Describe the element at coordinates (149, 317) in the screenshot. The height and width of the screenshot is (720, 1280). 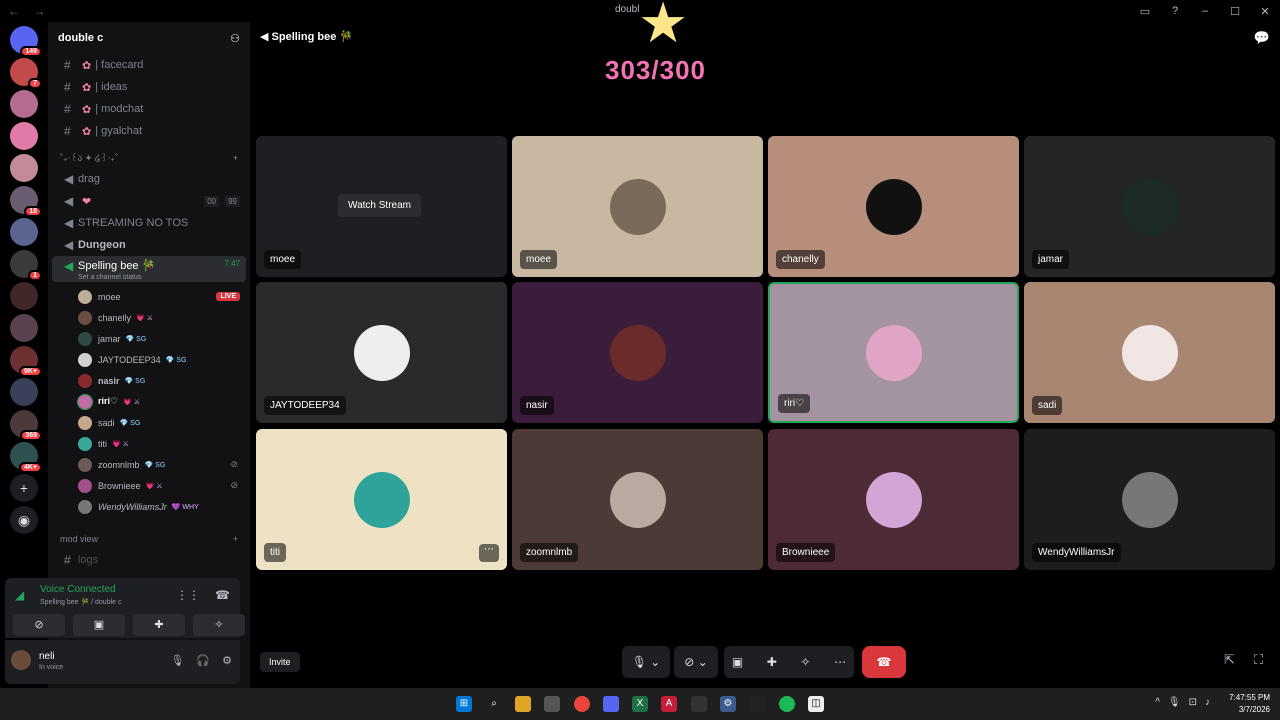
I see `voice-member: chanelly 💗 ⚔` at that location.